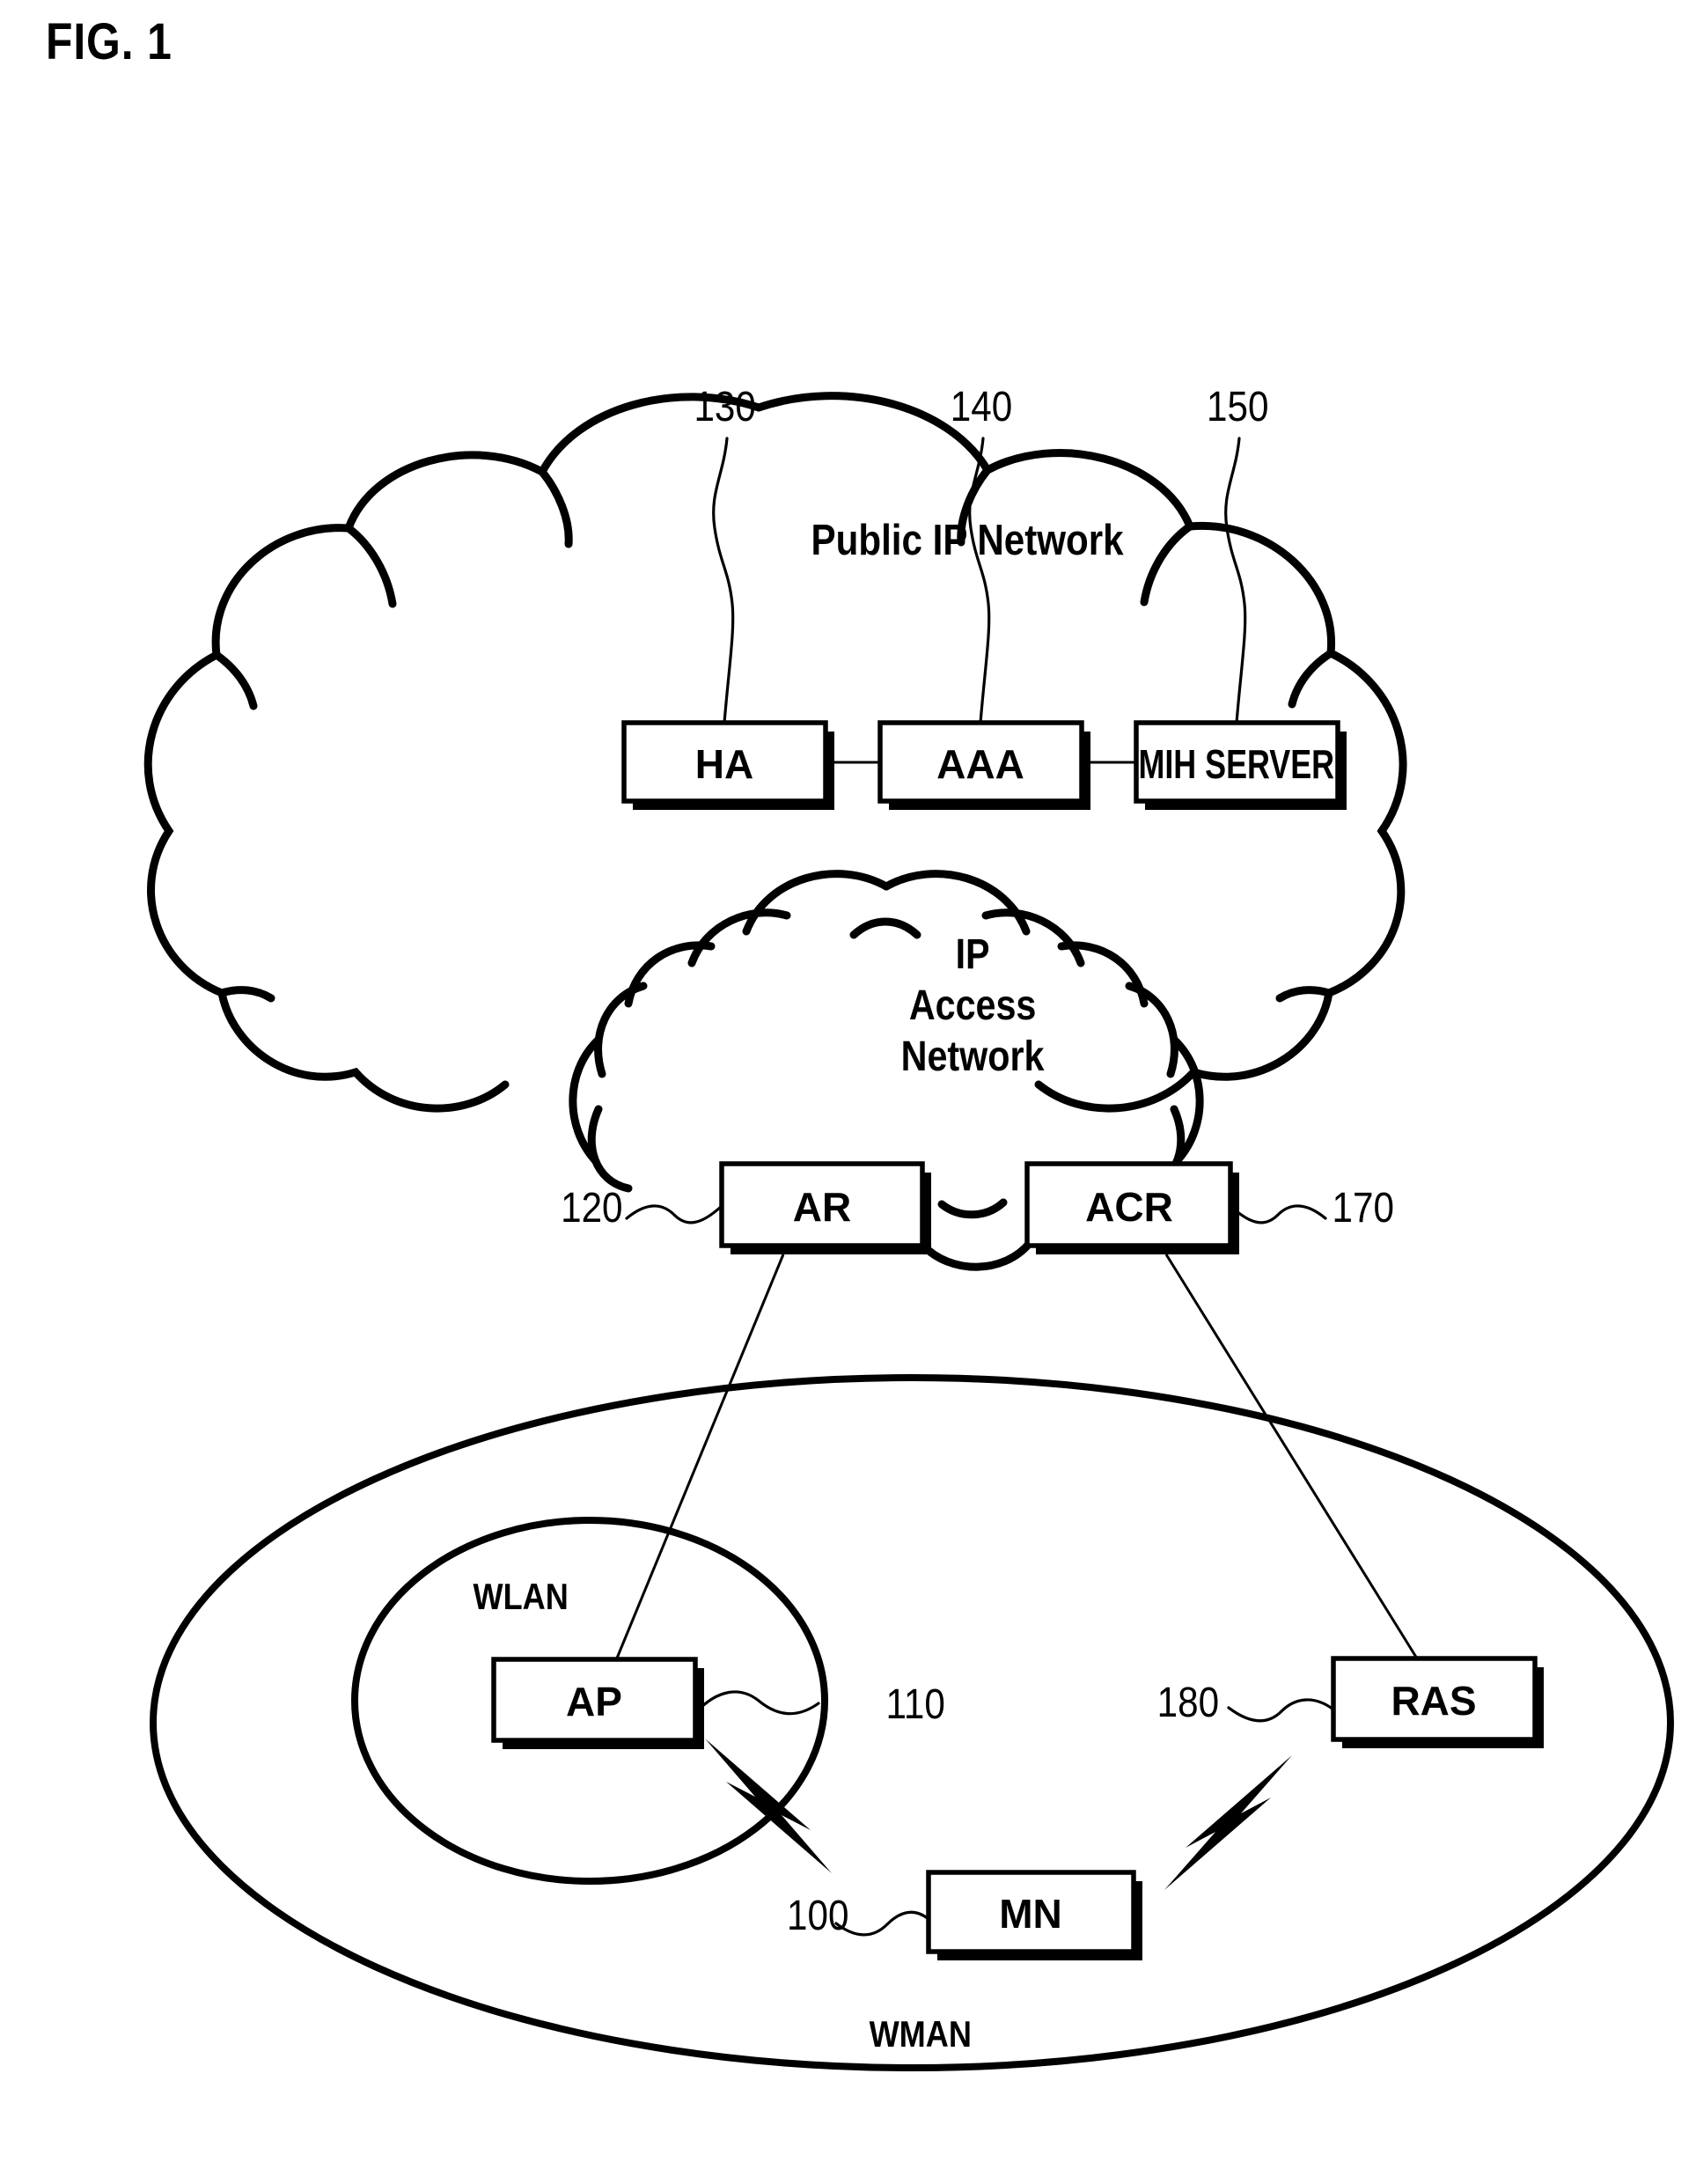 The height and width of the screenshot is (2184, 1696). What do you see at coordinates (724, 406) in the screenshot?
I see `ref-130-number: 130` at bounding box center [724, 406].